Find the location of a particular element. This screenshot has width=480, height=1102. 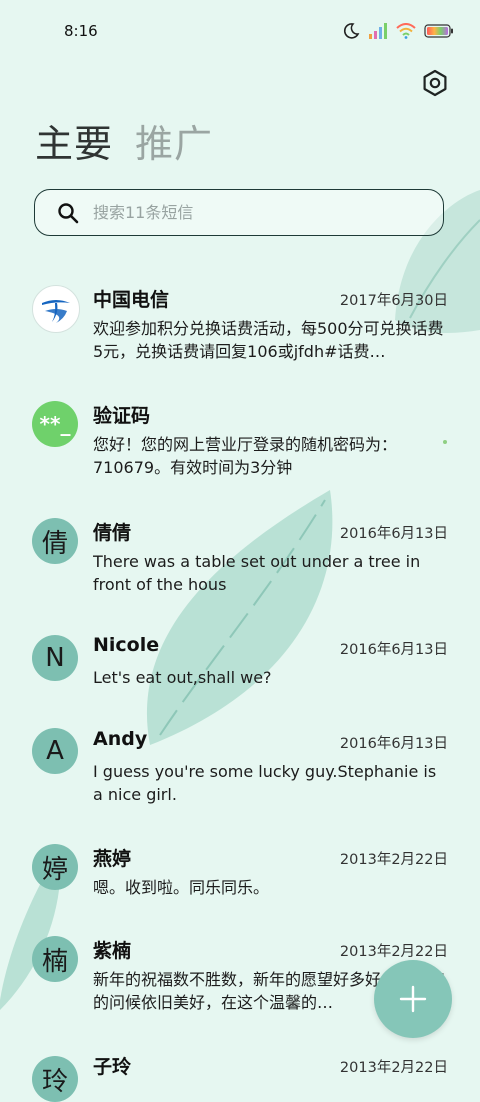

contact-name: 倩倩 is located at coordinates (112, 533).